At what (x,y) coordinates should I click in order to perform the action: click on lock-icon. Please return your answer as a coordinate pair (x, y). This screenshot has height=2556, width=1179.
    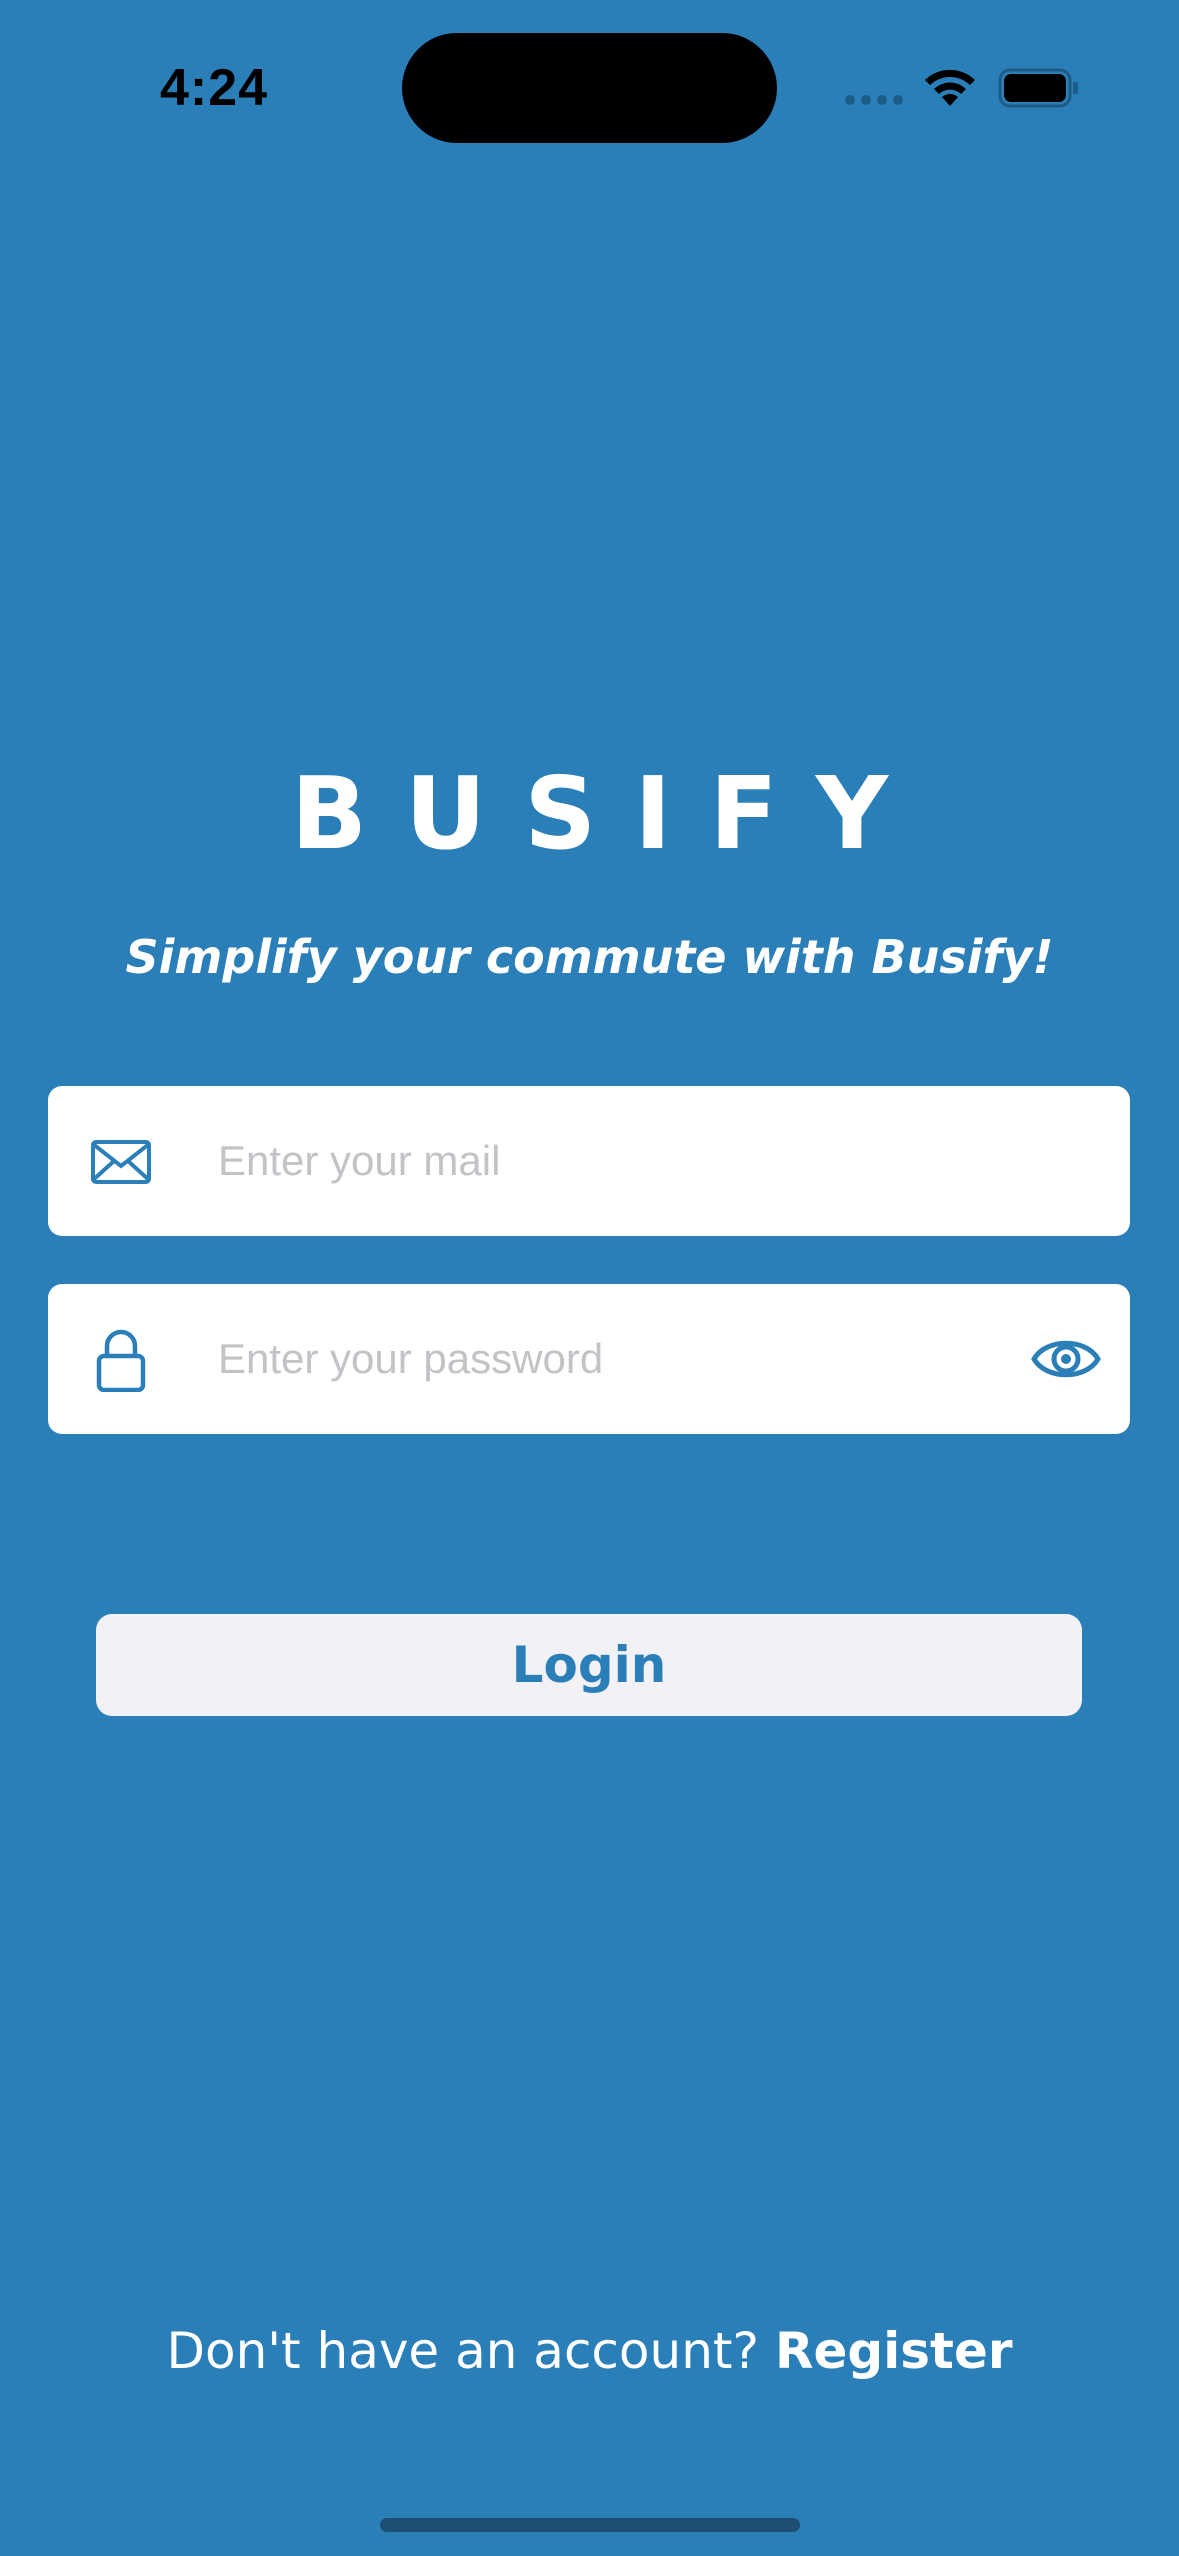
    Looking at the image, I should click on (121, 1360).